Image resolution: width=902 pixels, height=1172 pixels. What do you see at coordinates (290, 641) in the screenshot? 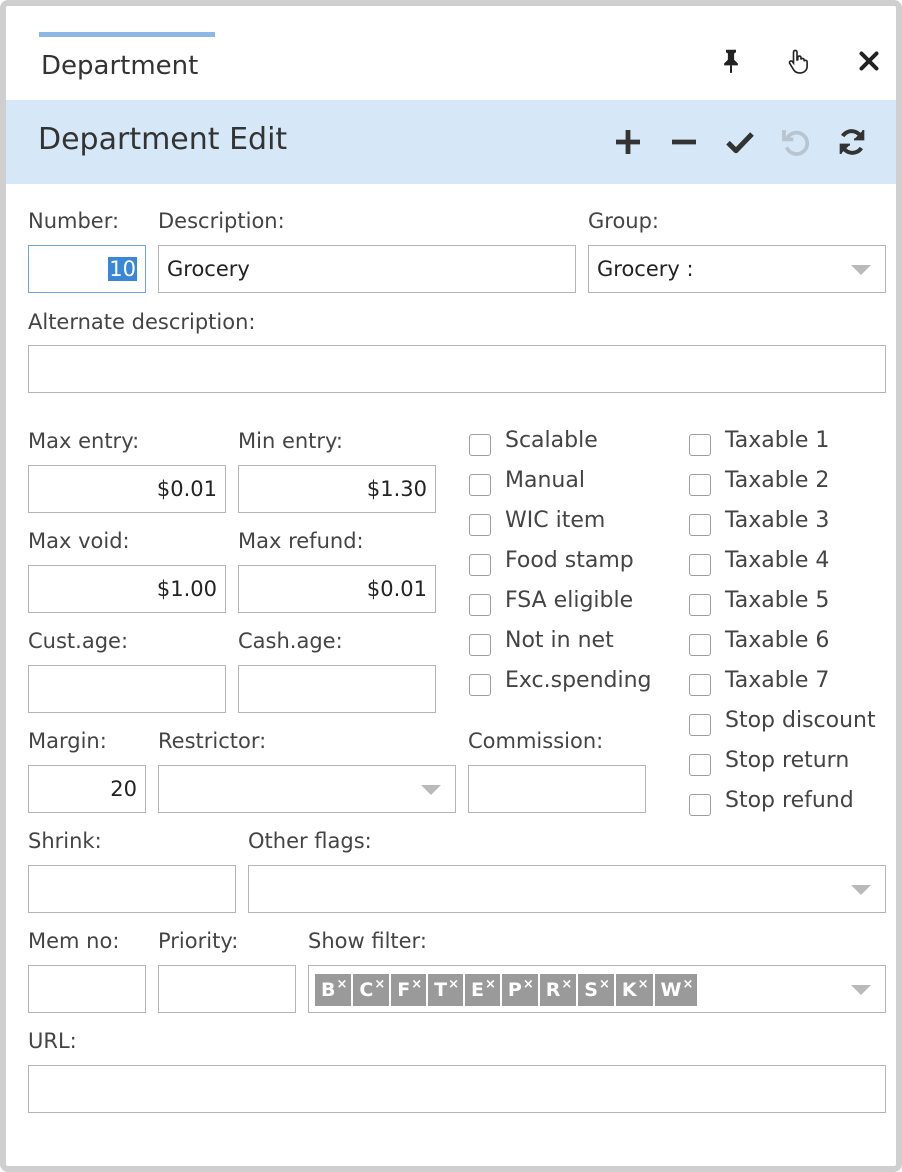
I see `cash-age-label: Cash.age:` at bounding box center [290, 641].